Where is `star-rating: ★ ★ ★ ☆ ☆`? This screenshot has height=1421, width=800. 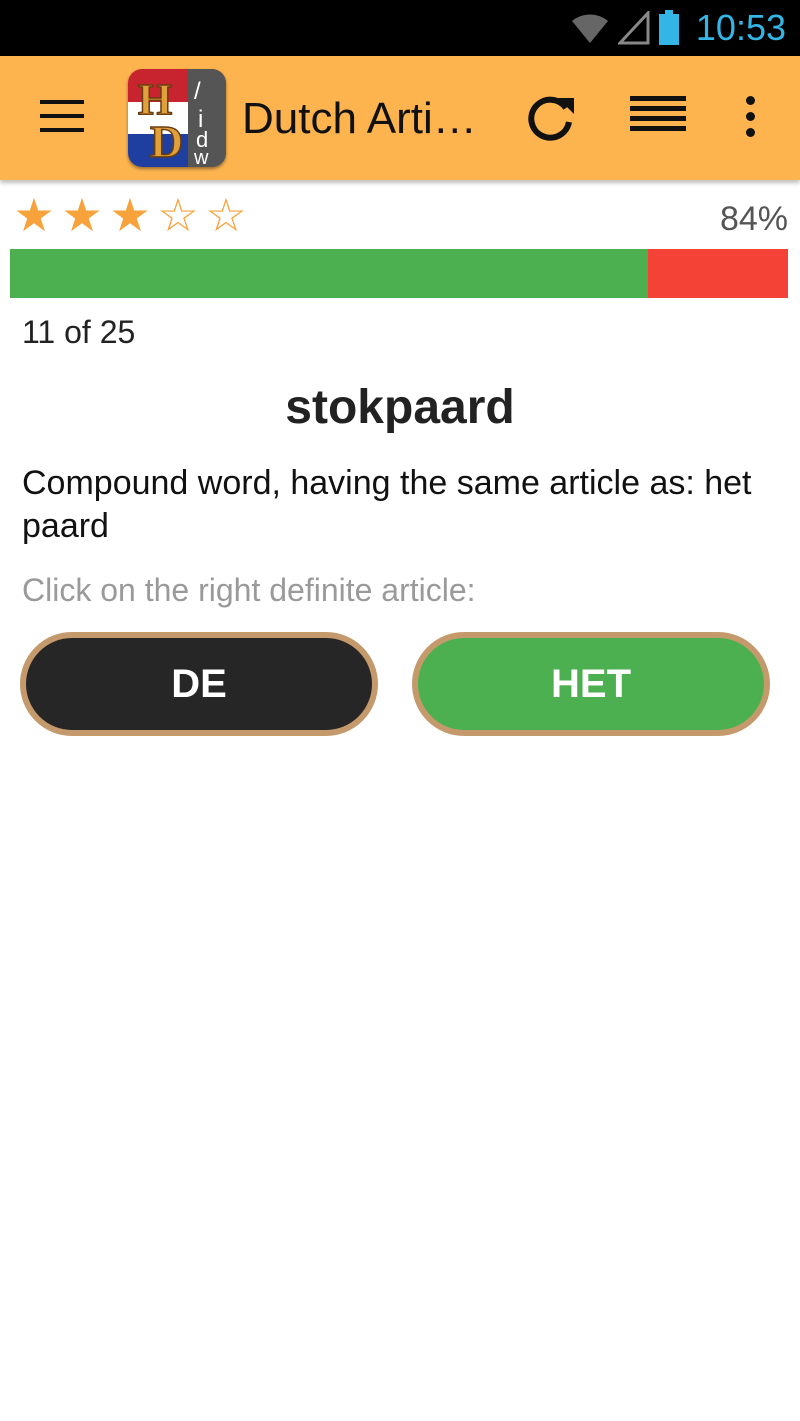 star-rating: ★ ★ ★ ☆ ☆ is located at coordinates (130, 215).